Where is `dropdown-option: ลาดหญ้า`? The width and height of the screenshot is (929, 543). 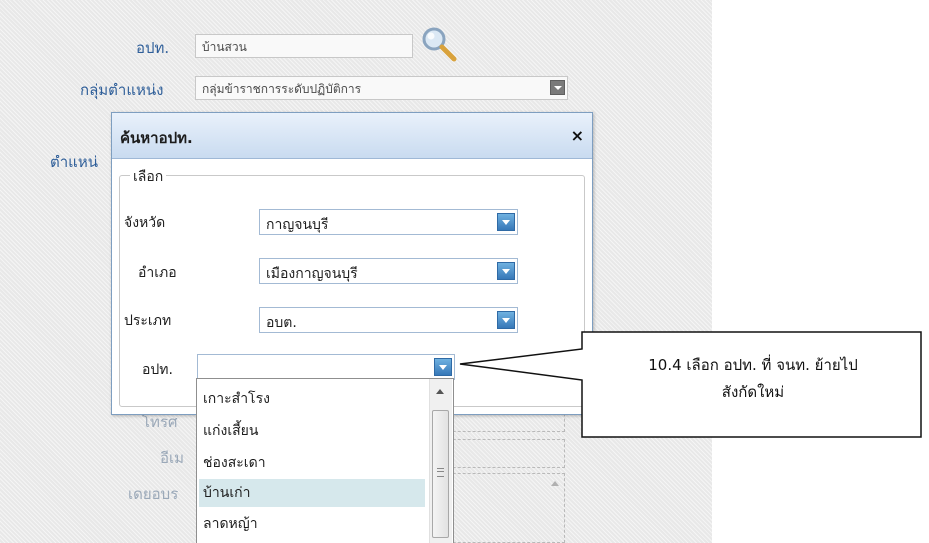 dropdown-option: ลาดหญ้า is located at coordinates (312, 524).